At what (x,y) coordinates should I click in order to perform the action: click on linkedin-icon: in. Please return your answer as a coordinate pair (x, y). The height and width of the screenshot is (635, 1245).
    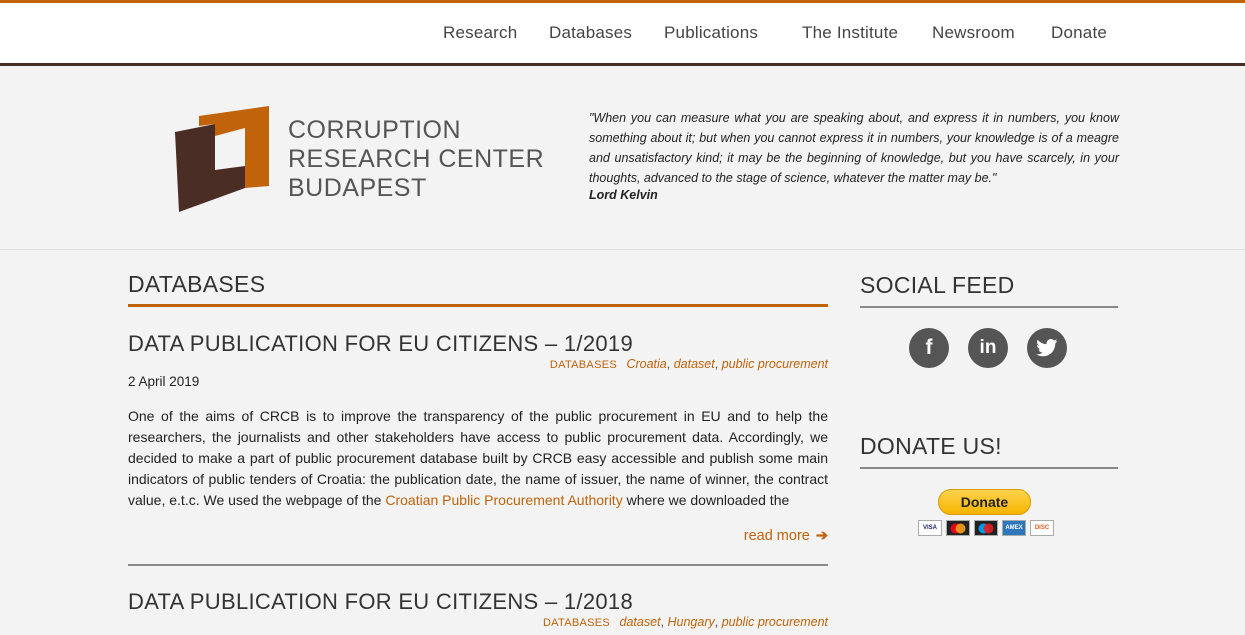
    Looking at the image, I should click on (988, 348).